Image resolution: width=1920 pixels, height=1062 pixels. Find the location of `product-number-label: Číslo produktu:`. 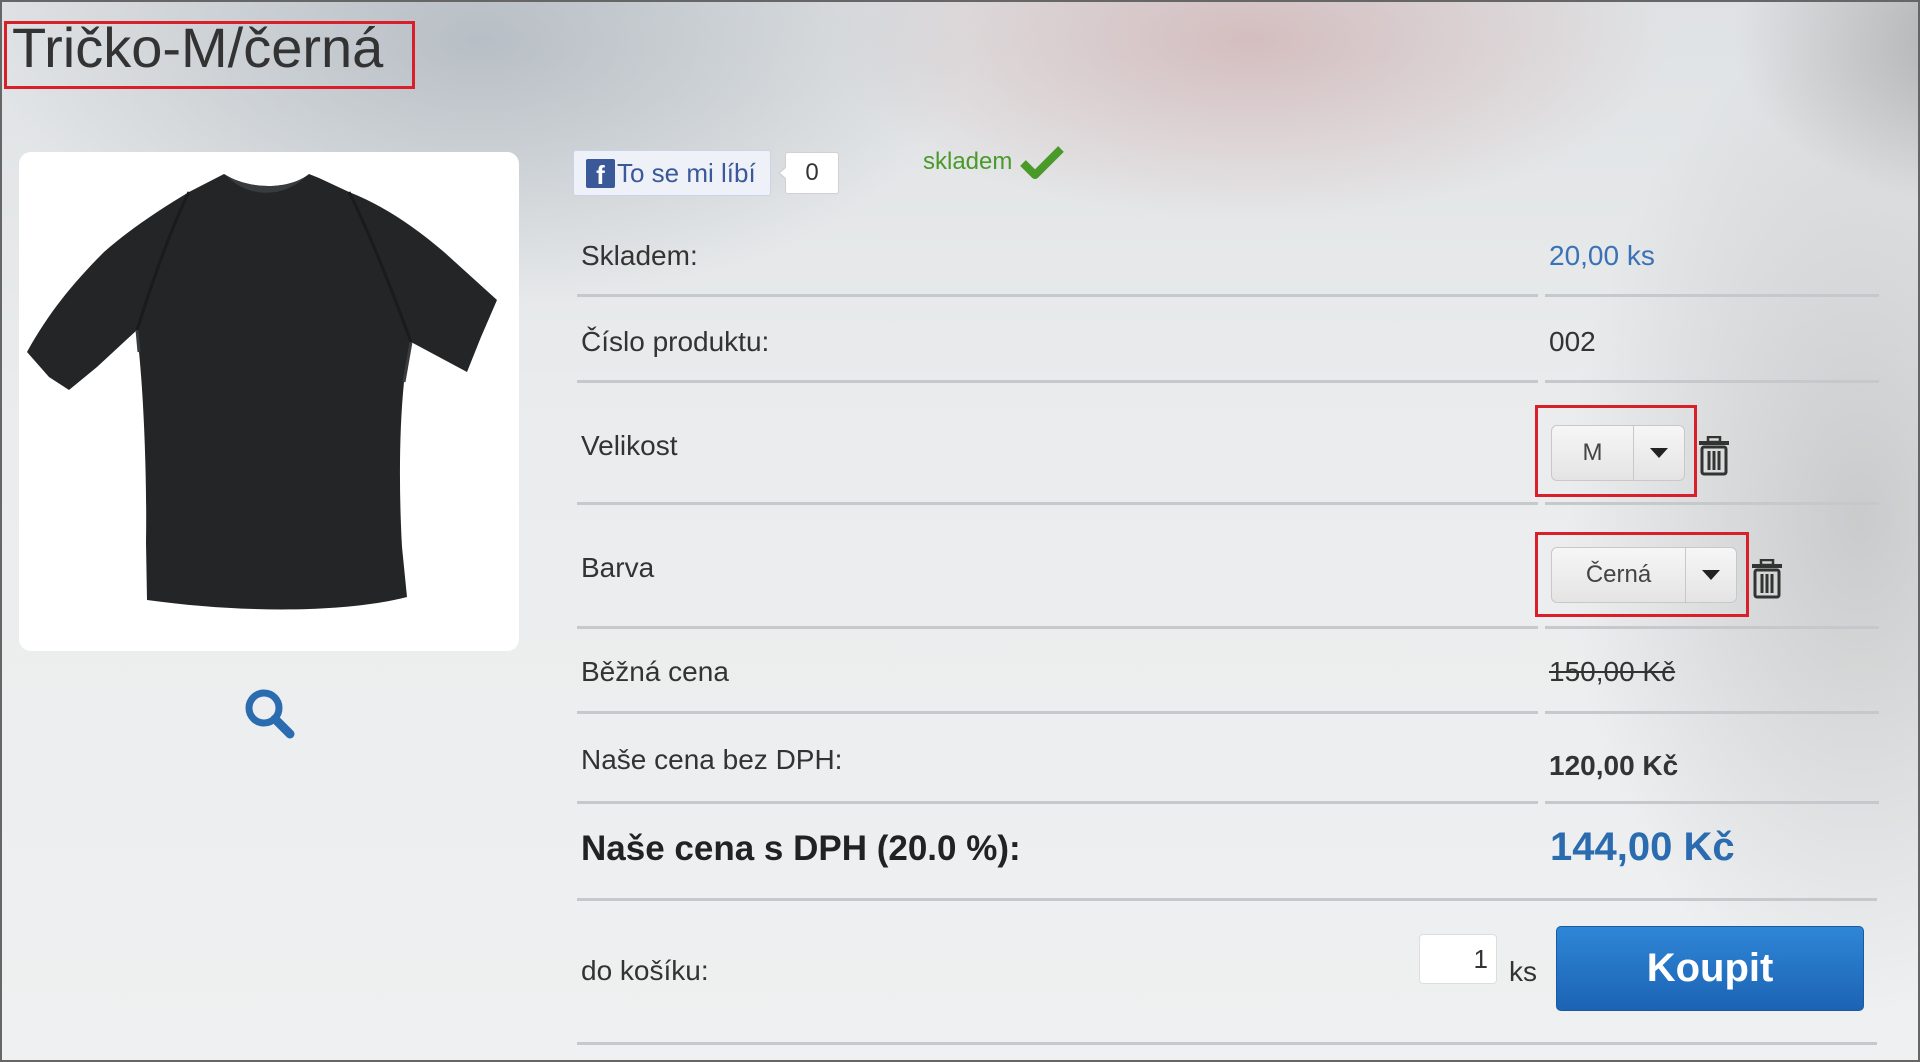

product-number-label: Číslo produktu: is located at coordinates (675, 341).